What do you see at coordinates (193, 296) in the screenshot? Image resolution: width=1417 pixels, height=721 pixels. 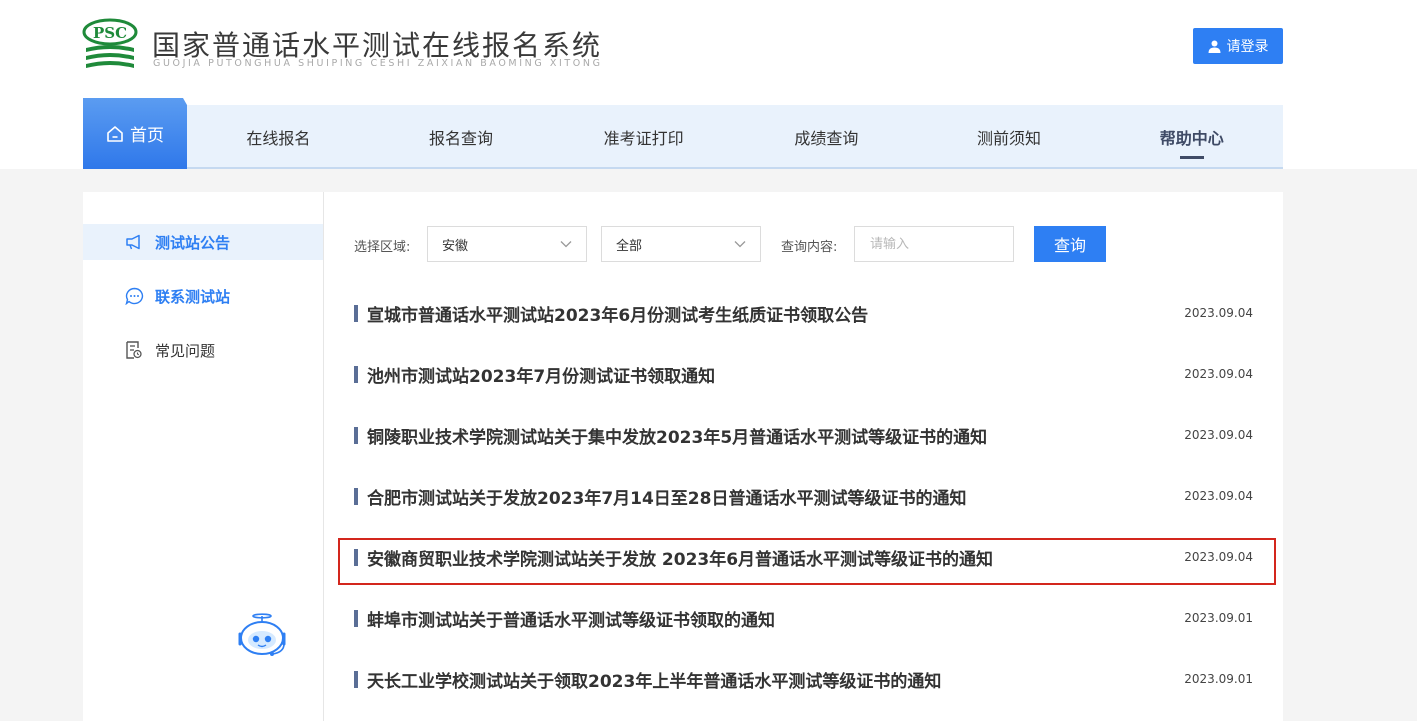 I see `sidebar-item-label: 联系测试站` at bounding box center [193, 296].